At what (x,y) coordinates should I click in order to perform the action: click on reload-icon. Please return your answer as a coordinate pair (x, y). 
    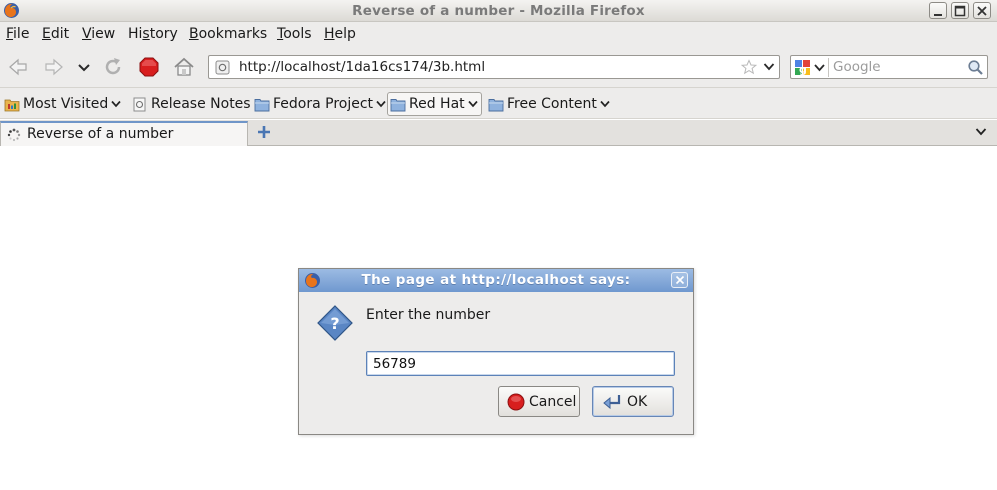
    Looking at the image, I should click on (113, 67).